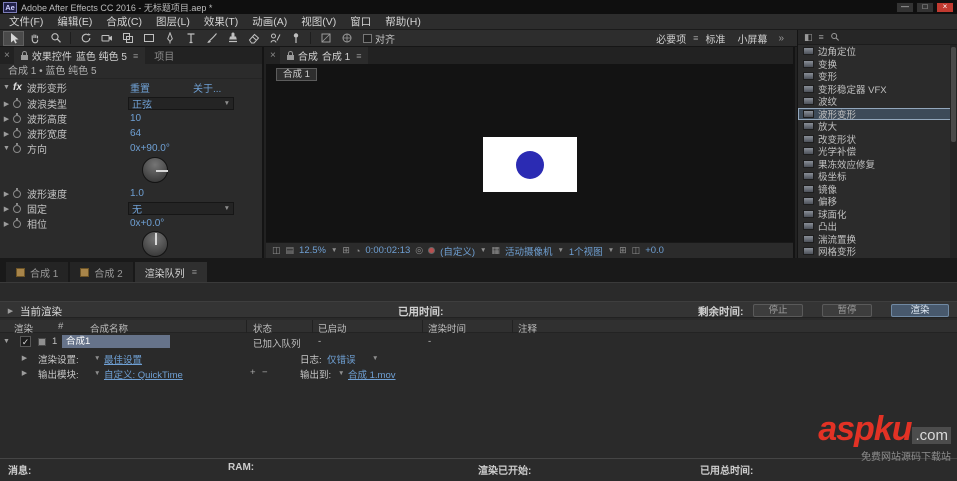 The height and width of the screenshot is (481, 957). I want to click on render-queue-row: ▼ ✓ 1 合成1 已加入队列 - -, so click(478, 342).